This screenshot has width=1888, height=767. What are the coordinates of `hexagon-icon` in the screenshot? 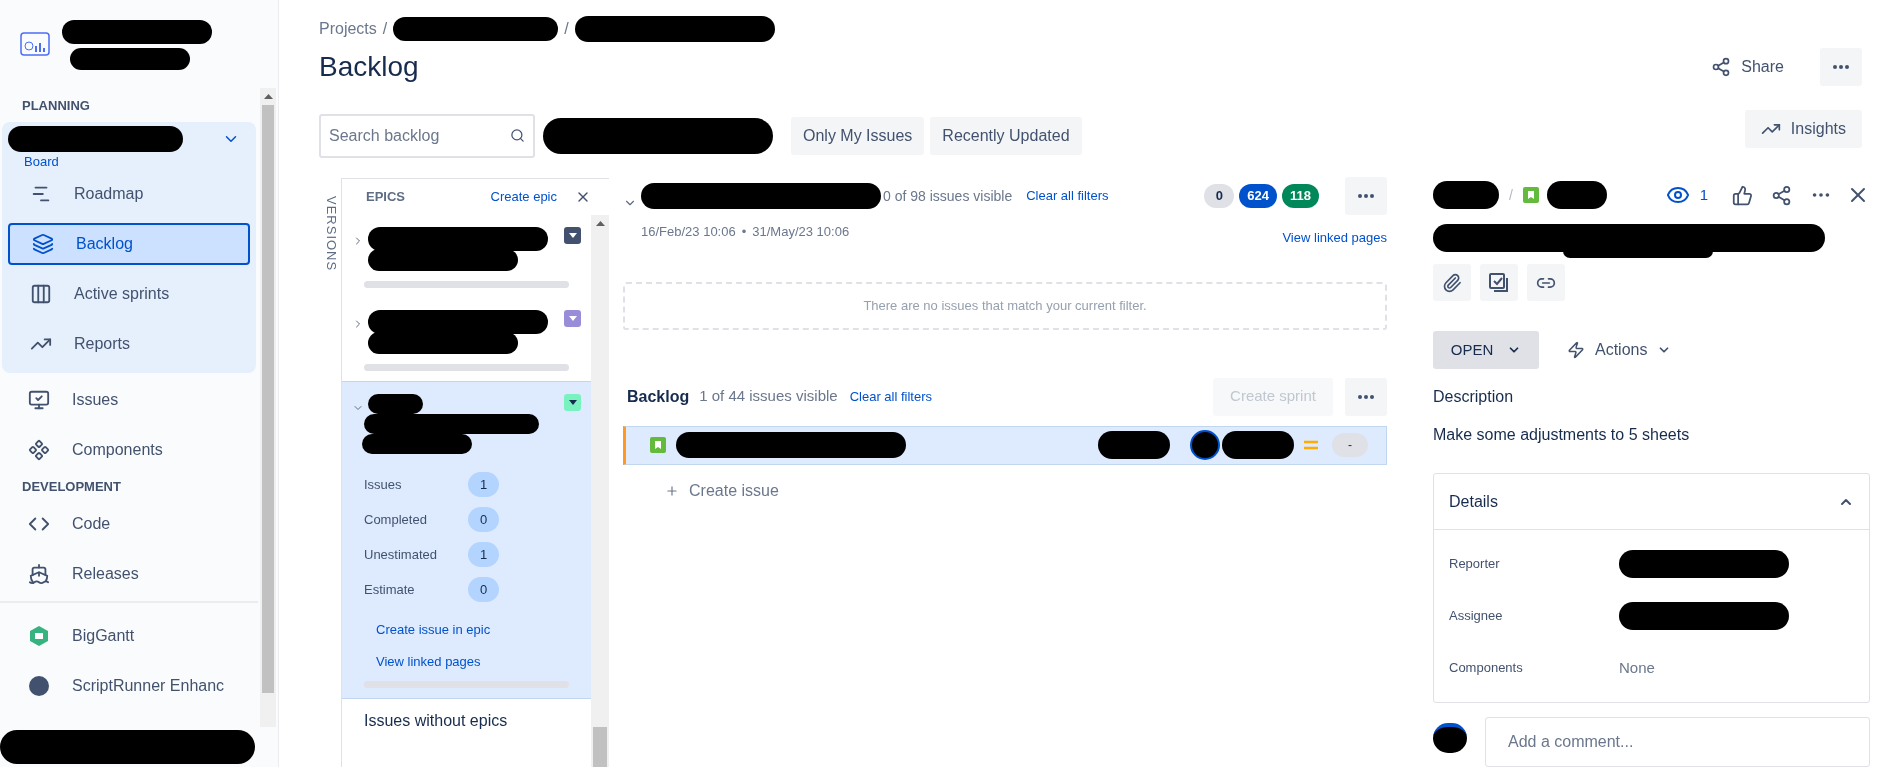 It's located at (39, 635).